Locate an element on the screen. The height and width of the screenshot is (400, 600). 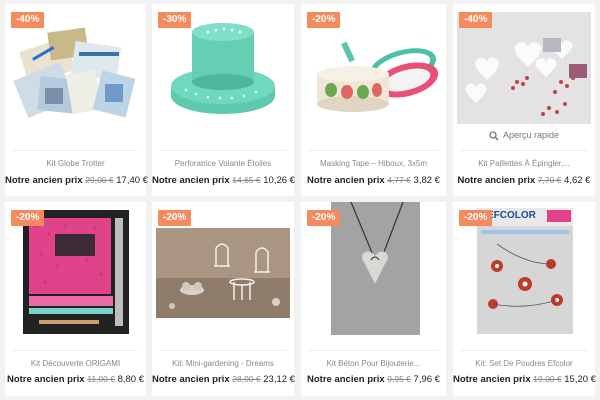
new-price: 15,20 € is located at coordinates (580, 379).